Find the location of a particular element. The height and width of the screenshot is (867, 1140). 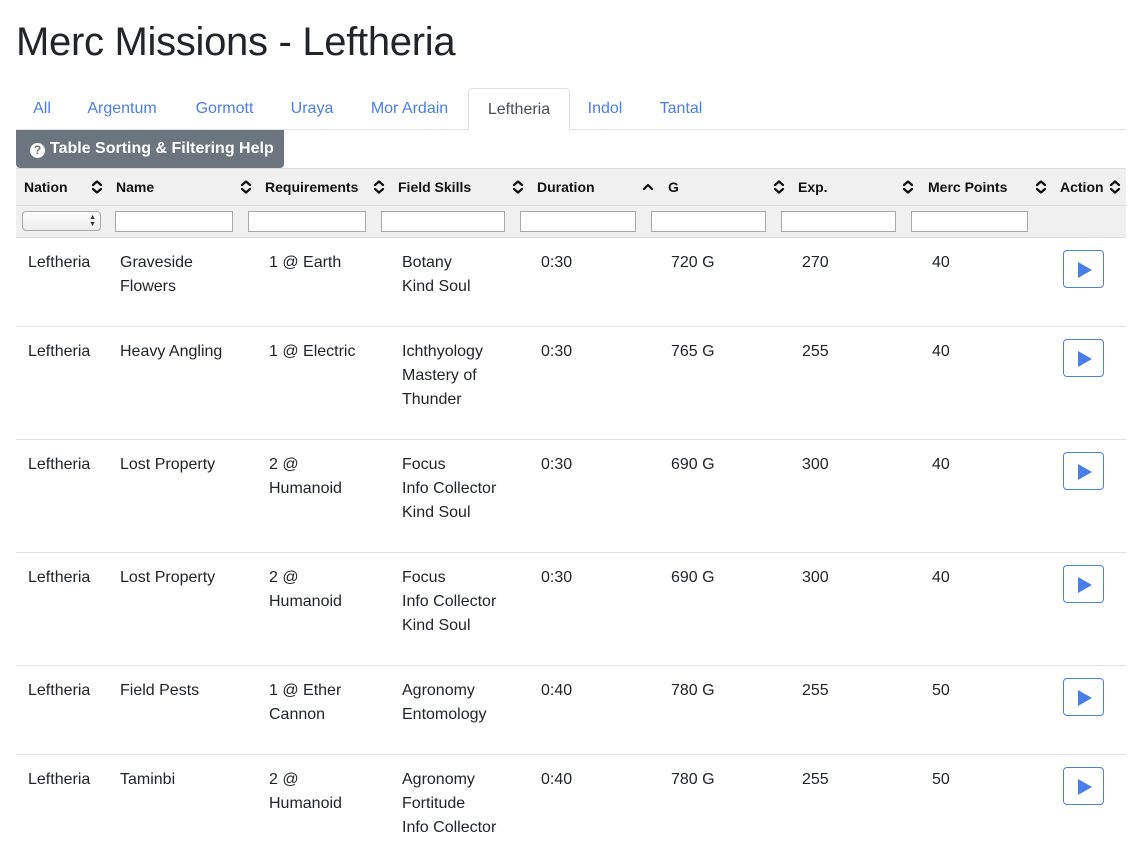

page-title: Merc Missions - Leftheria is located at coordinates (236, 42).